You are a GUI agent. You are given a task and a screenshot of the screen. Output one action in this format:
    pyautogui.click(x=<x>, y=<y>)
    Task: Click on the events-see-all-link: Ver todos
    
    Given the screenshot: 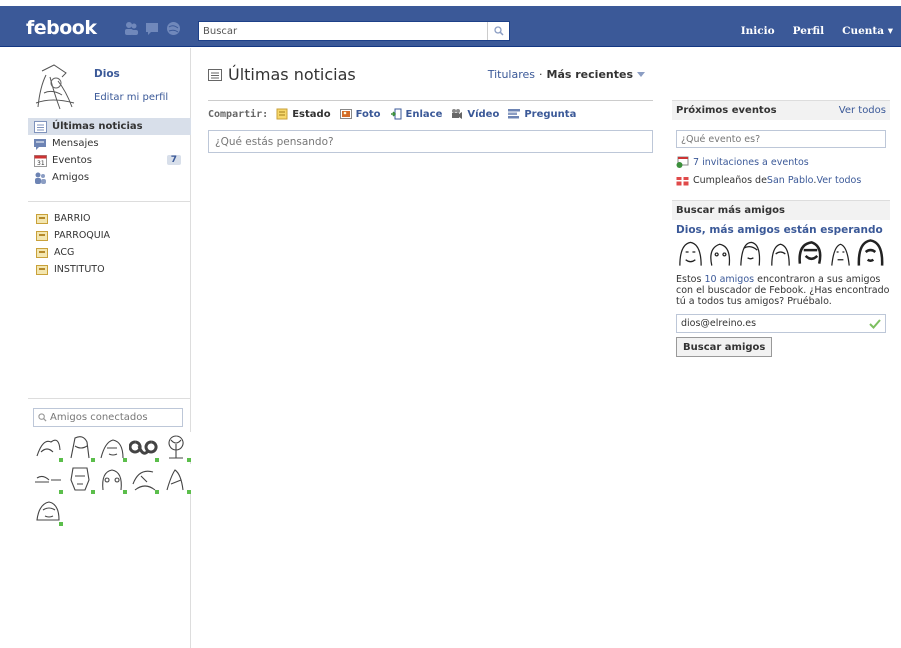 What is the action you would take?
    pyautogui.click(x=862, y=110)
    